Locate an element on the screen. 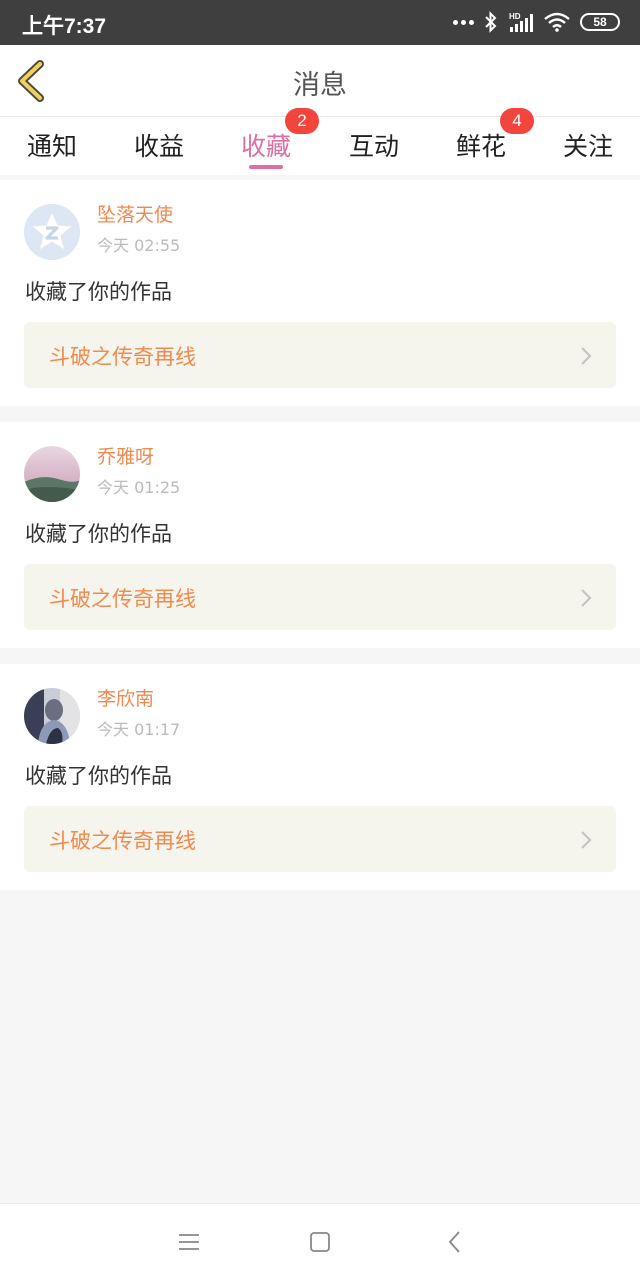  battery-icon: 58 is located at coordinates (600, 22).